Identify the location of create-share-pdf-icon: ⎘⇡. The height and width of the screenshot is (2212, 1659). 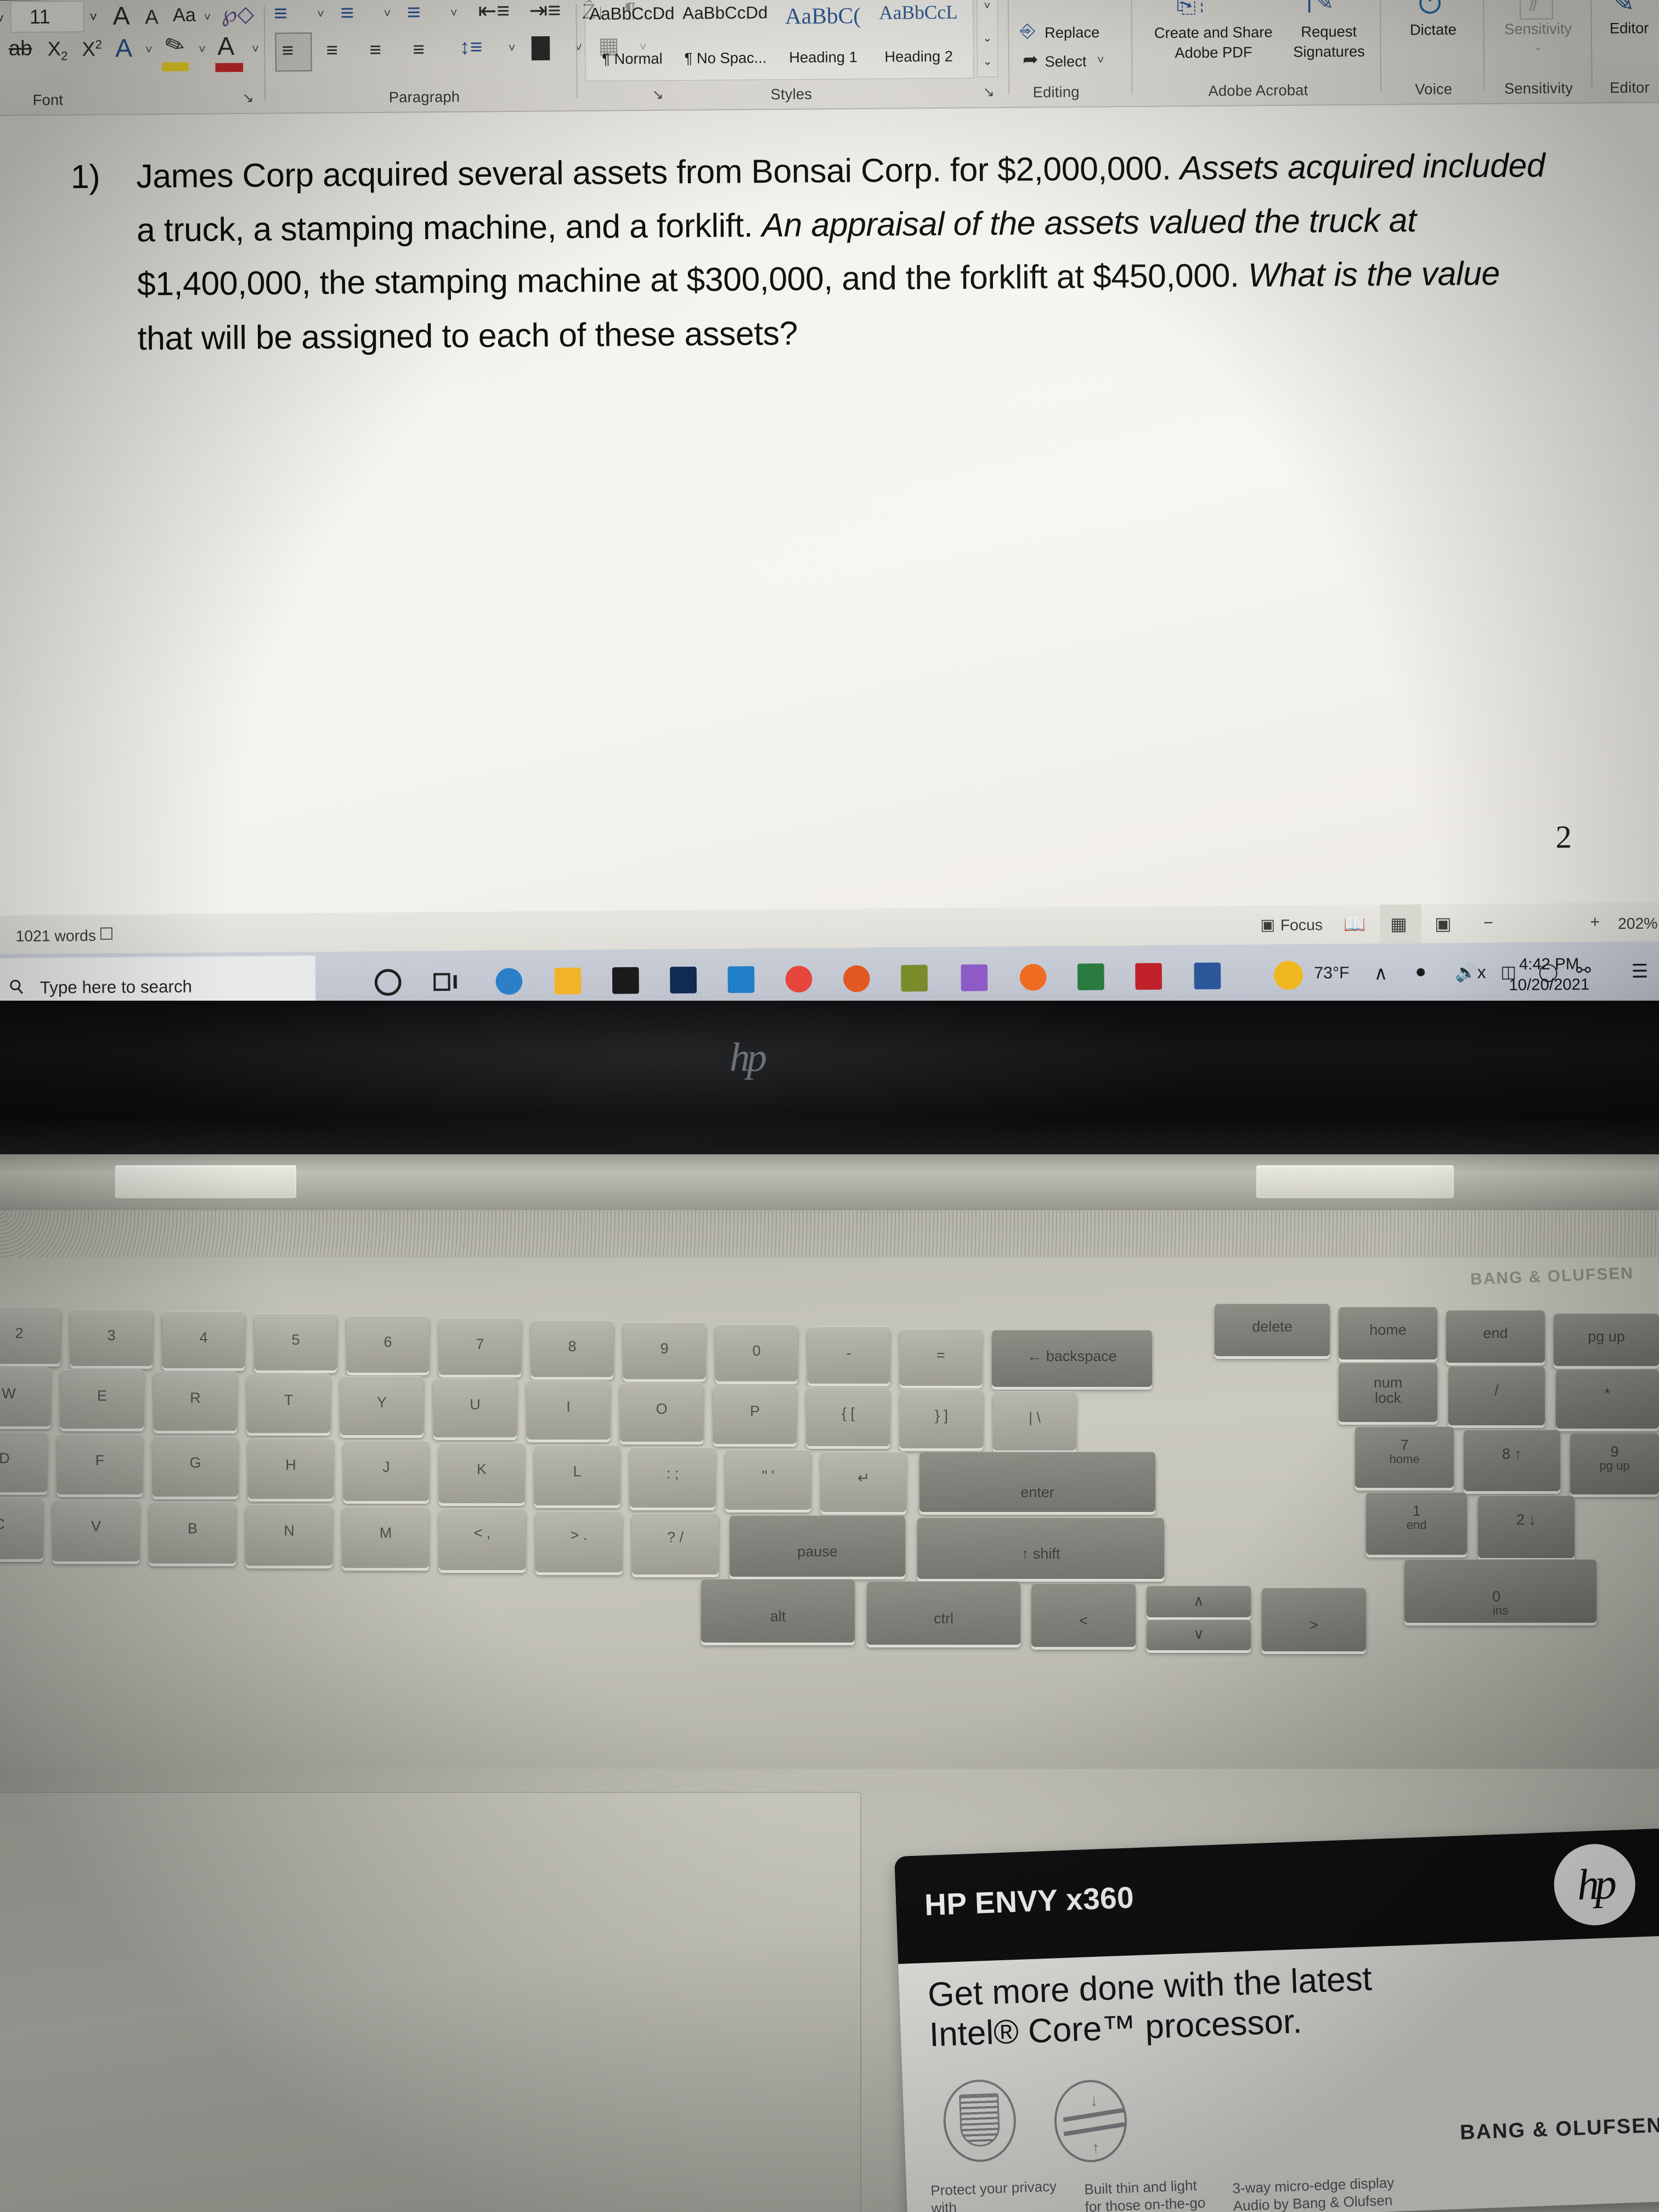
(1191, 9).